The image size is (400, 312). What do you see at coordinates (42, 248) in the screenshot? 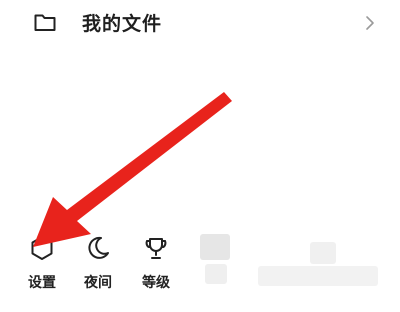
I see `hexagon-settings-icon` at bounding box center [42, 248].